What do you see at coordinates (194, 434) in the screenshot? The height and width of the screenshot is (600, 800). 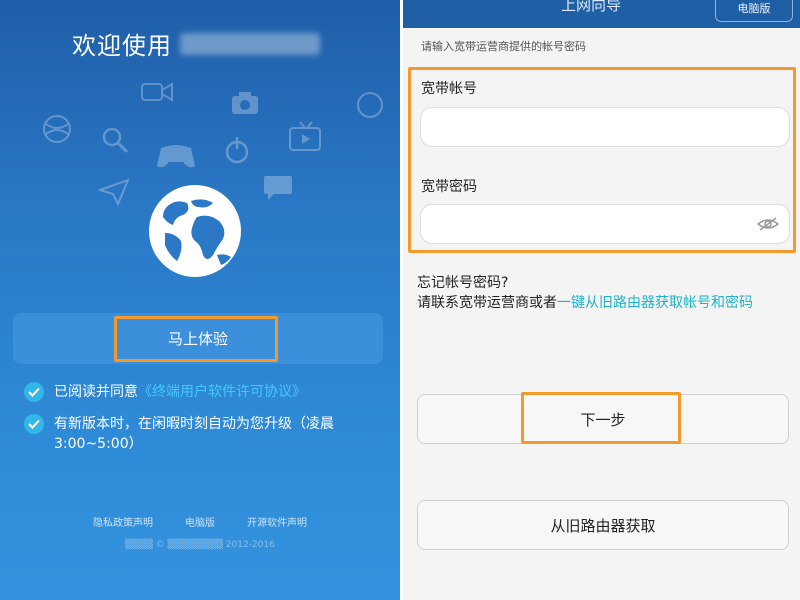 I see `auto-update-text: 有新版本时，在闲暇时刻自动为您升级（凌晨3:00~5:00）` at bounding box center [194, 434].